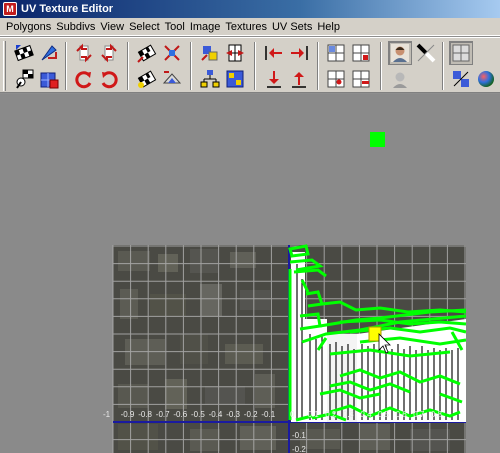 This screenshot has width=500, height=453. I want to click on menu-uv-sets: UV Sets, so click(294, 27).